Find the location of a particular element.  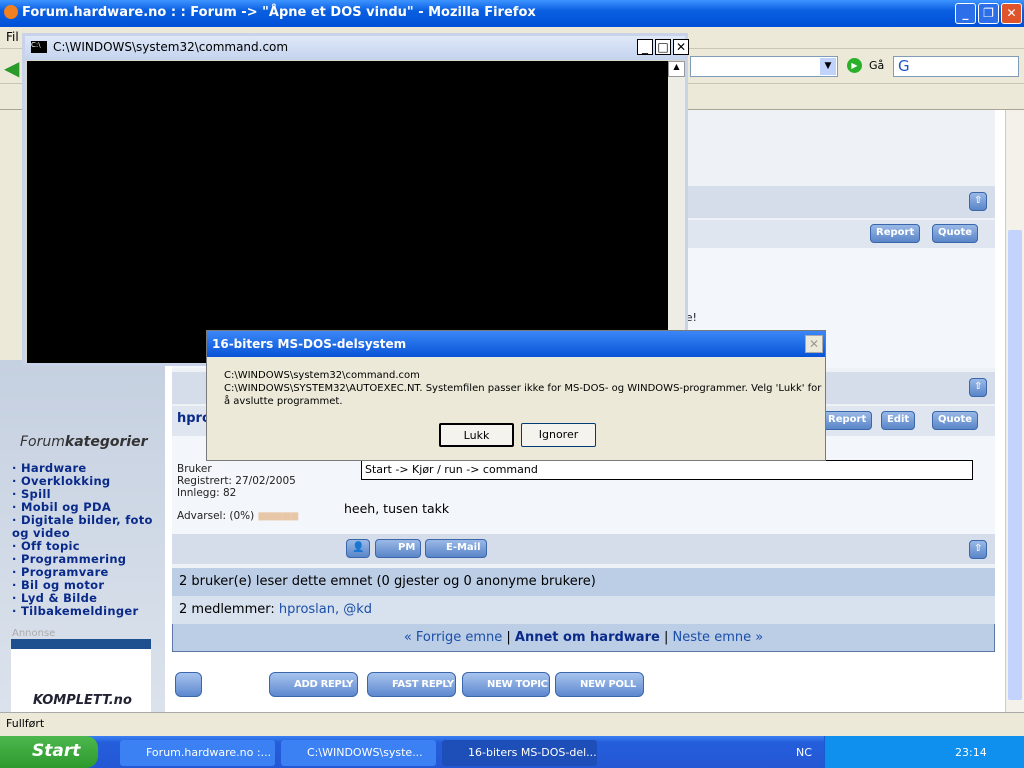

start-button: Start is located at coordinates (49, 752).